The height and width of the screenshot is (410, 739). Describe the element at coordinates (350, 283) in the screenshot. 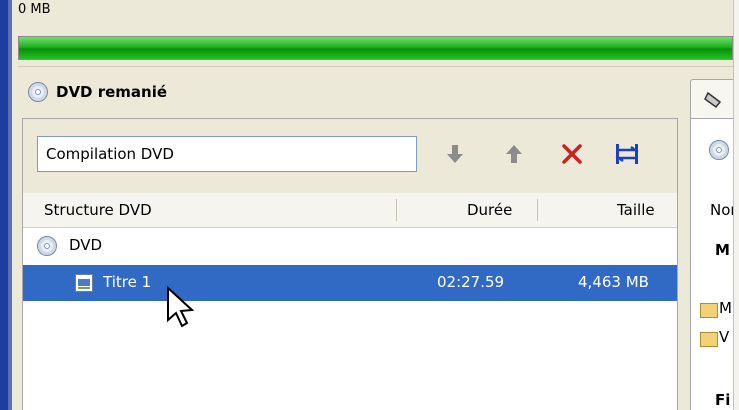

I see `tree-item-titre: Titre 1 02:27.59 4,463 MB` at that location.